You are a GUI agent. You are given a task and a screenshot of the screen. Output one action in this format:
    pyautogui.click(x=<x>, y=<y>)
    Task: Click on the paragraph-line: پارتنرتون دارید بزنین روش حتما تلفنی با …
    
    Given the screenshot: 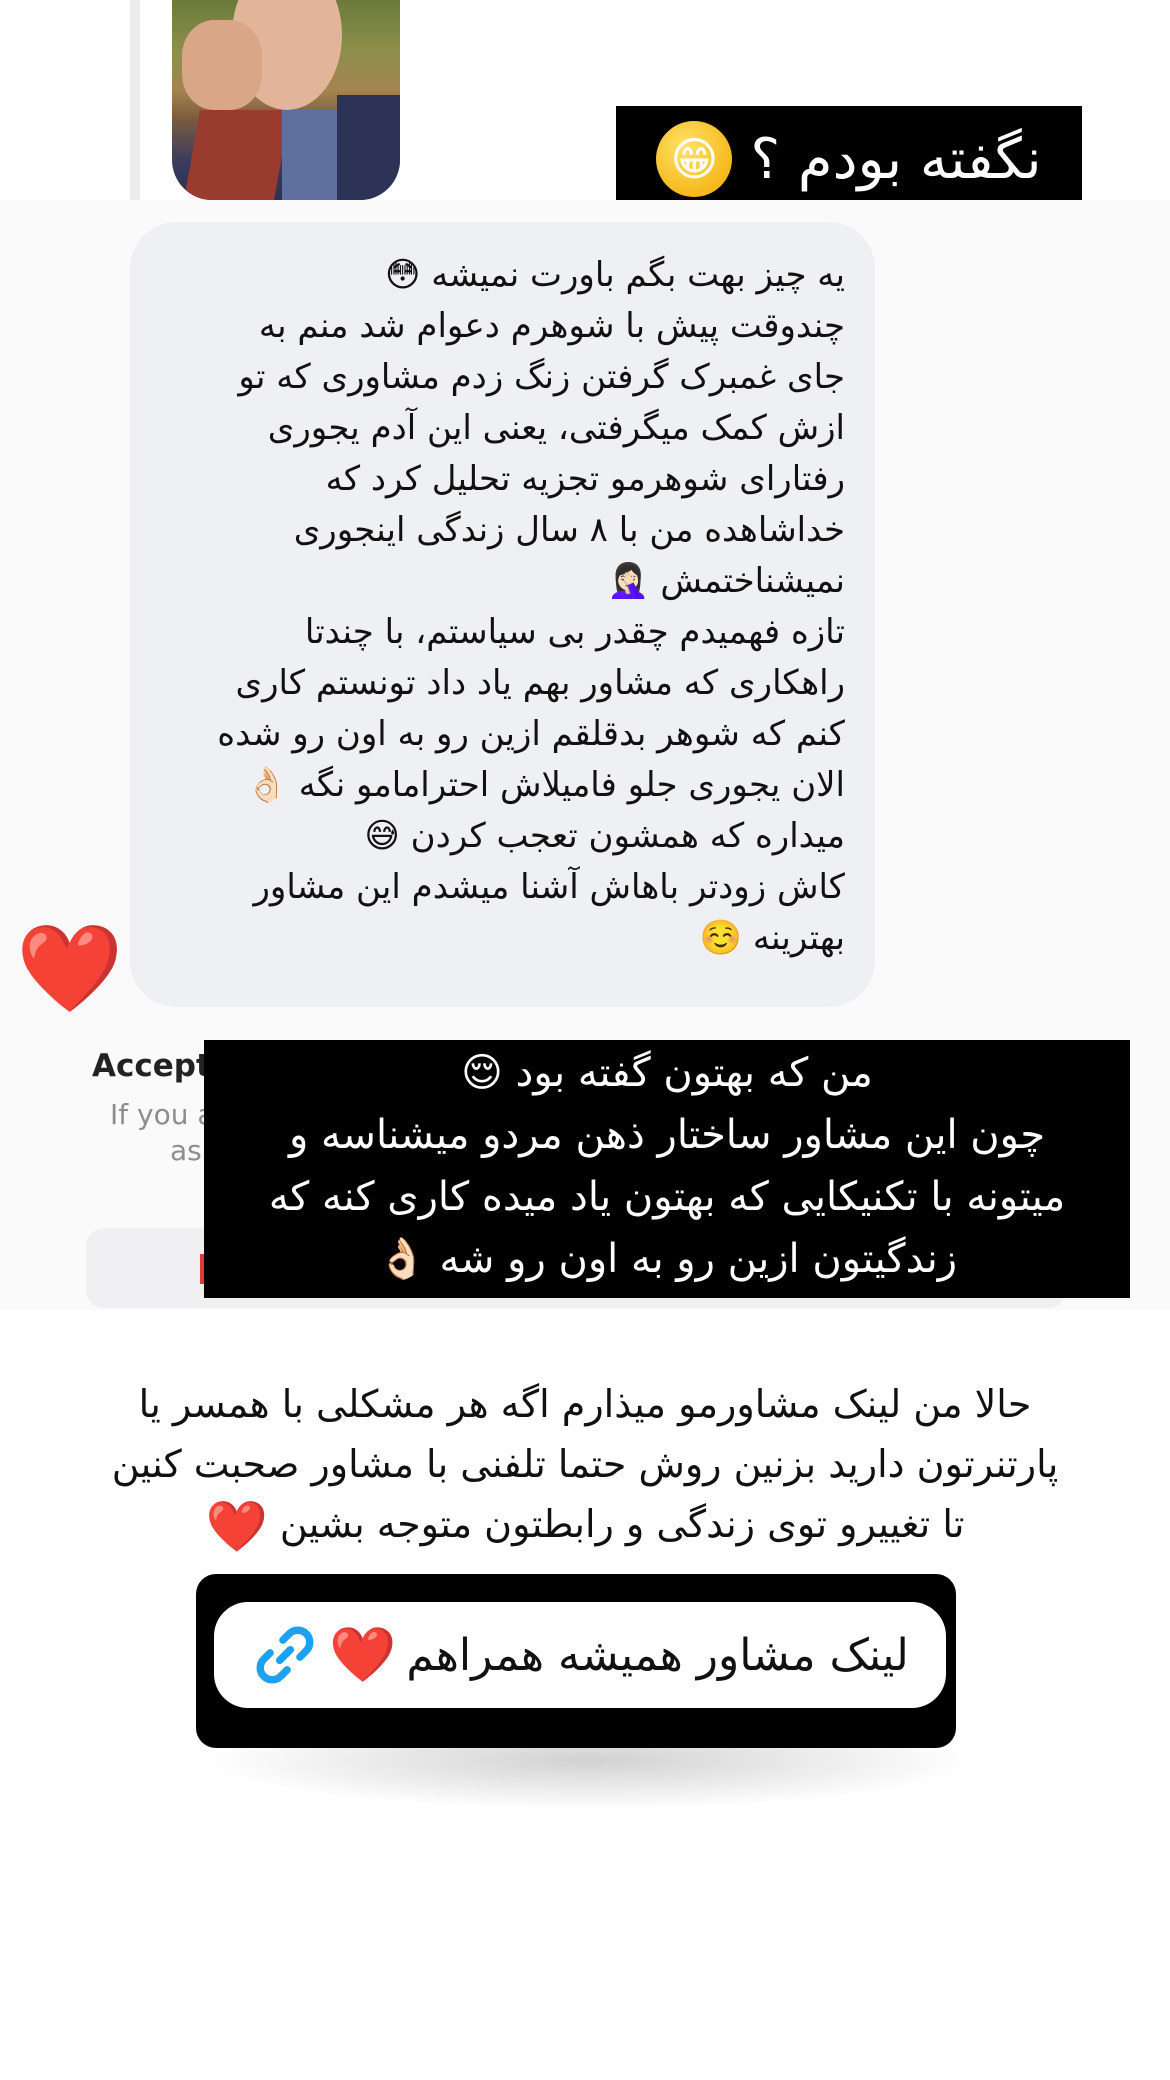 What is the action you would take?
    pyautogui.click(x=585, y=1464)
    